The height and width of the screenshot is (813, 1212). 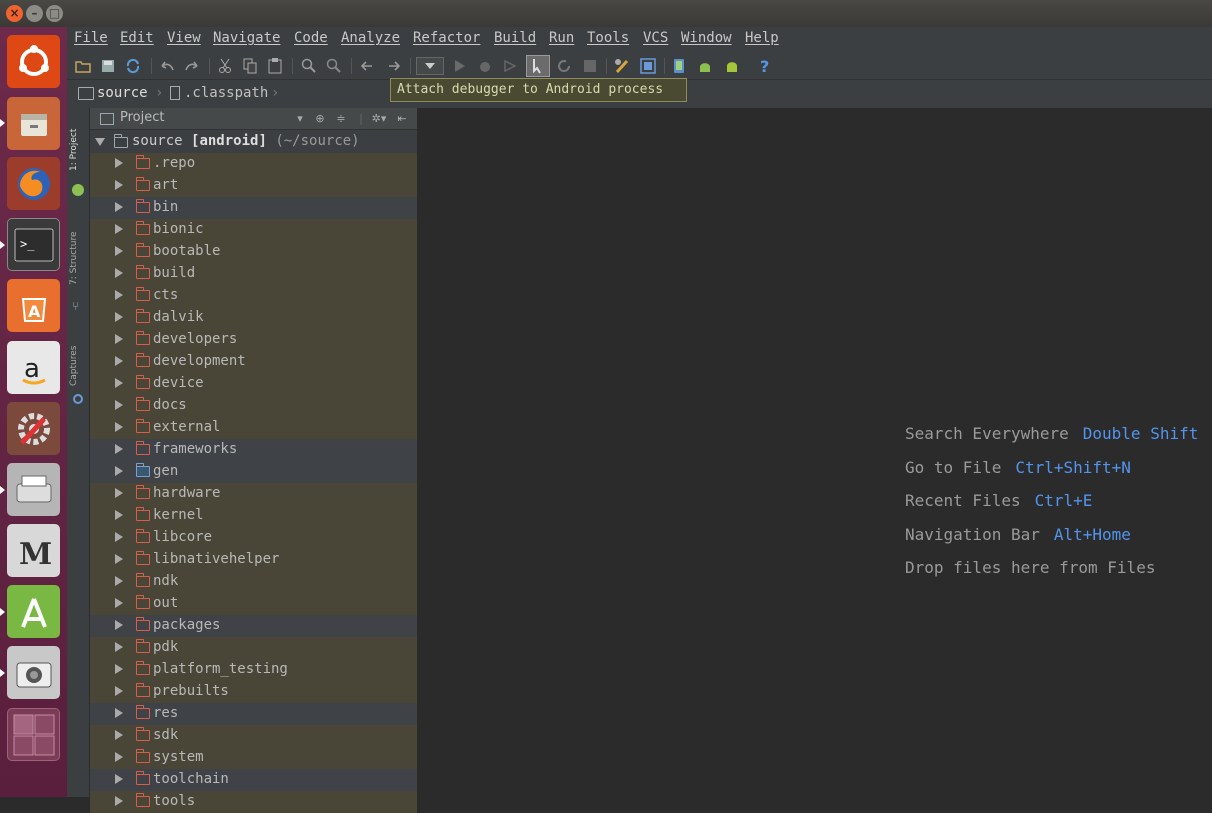 What do you see at coordinates (253, 780) in the screenshot?
I see `tree-row: toolchain` at bounding box center [253, 780].